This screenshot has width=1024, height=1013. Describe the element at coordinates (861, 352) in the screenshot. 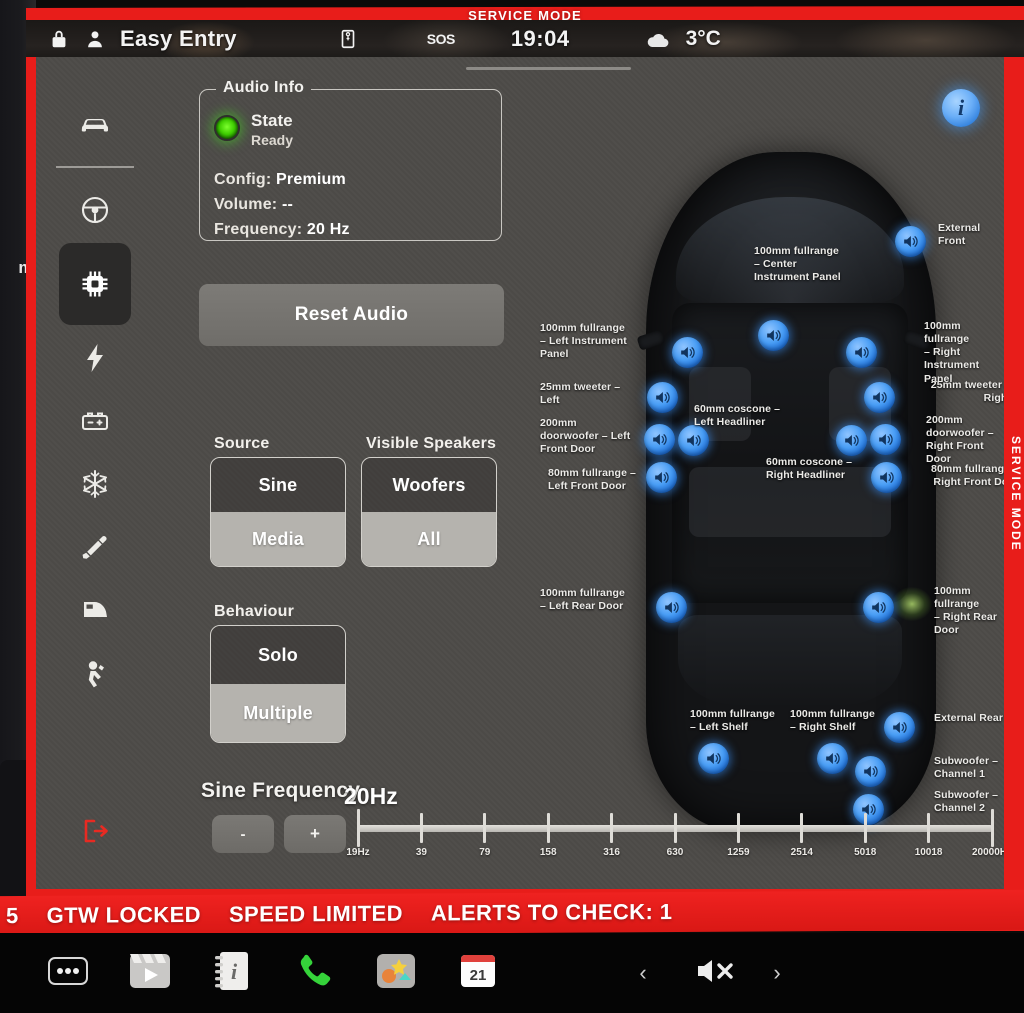

I see `speaker-right-instrument-panel` at that location.